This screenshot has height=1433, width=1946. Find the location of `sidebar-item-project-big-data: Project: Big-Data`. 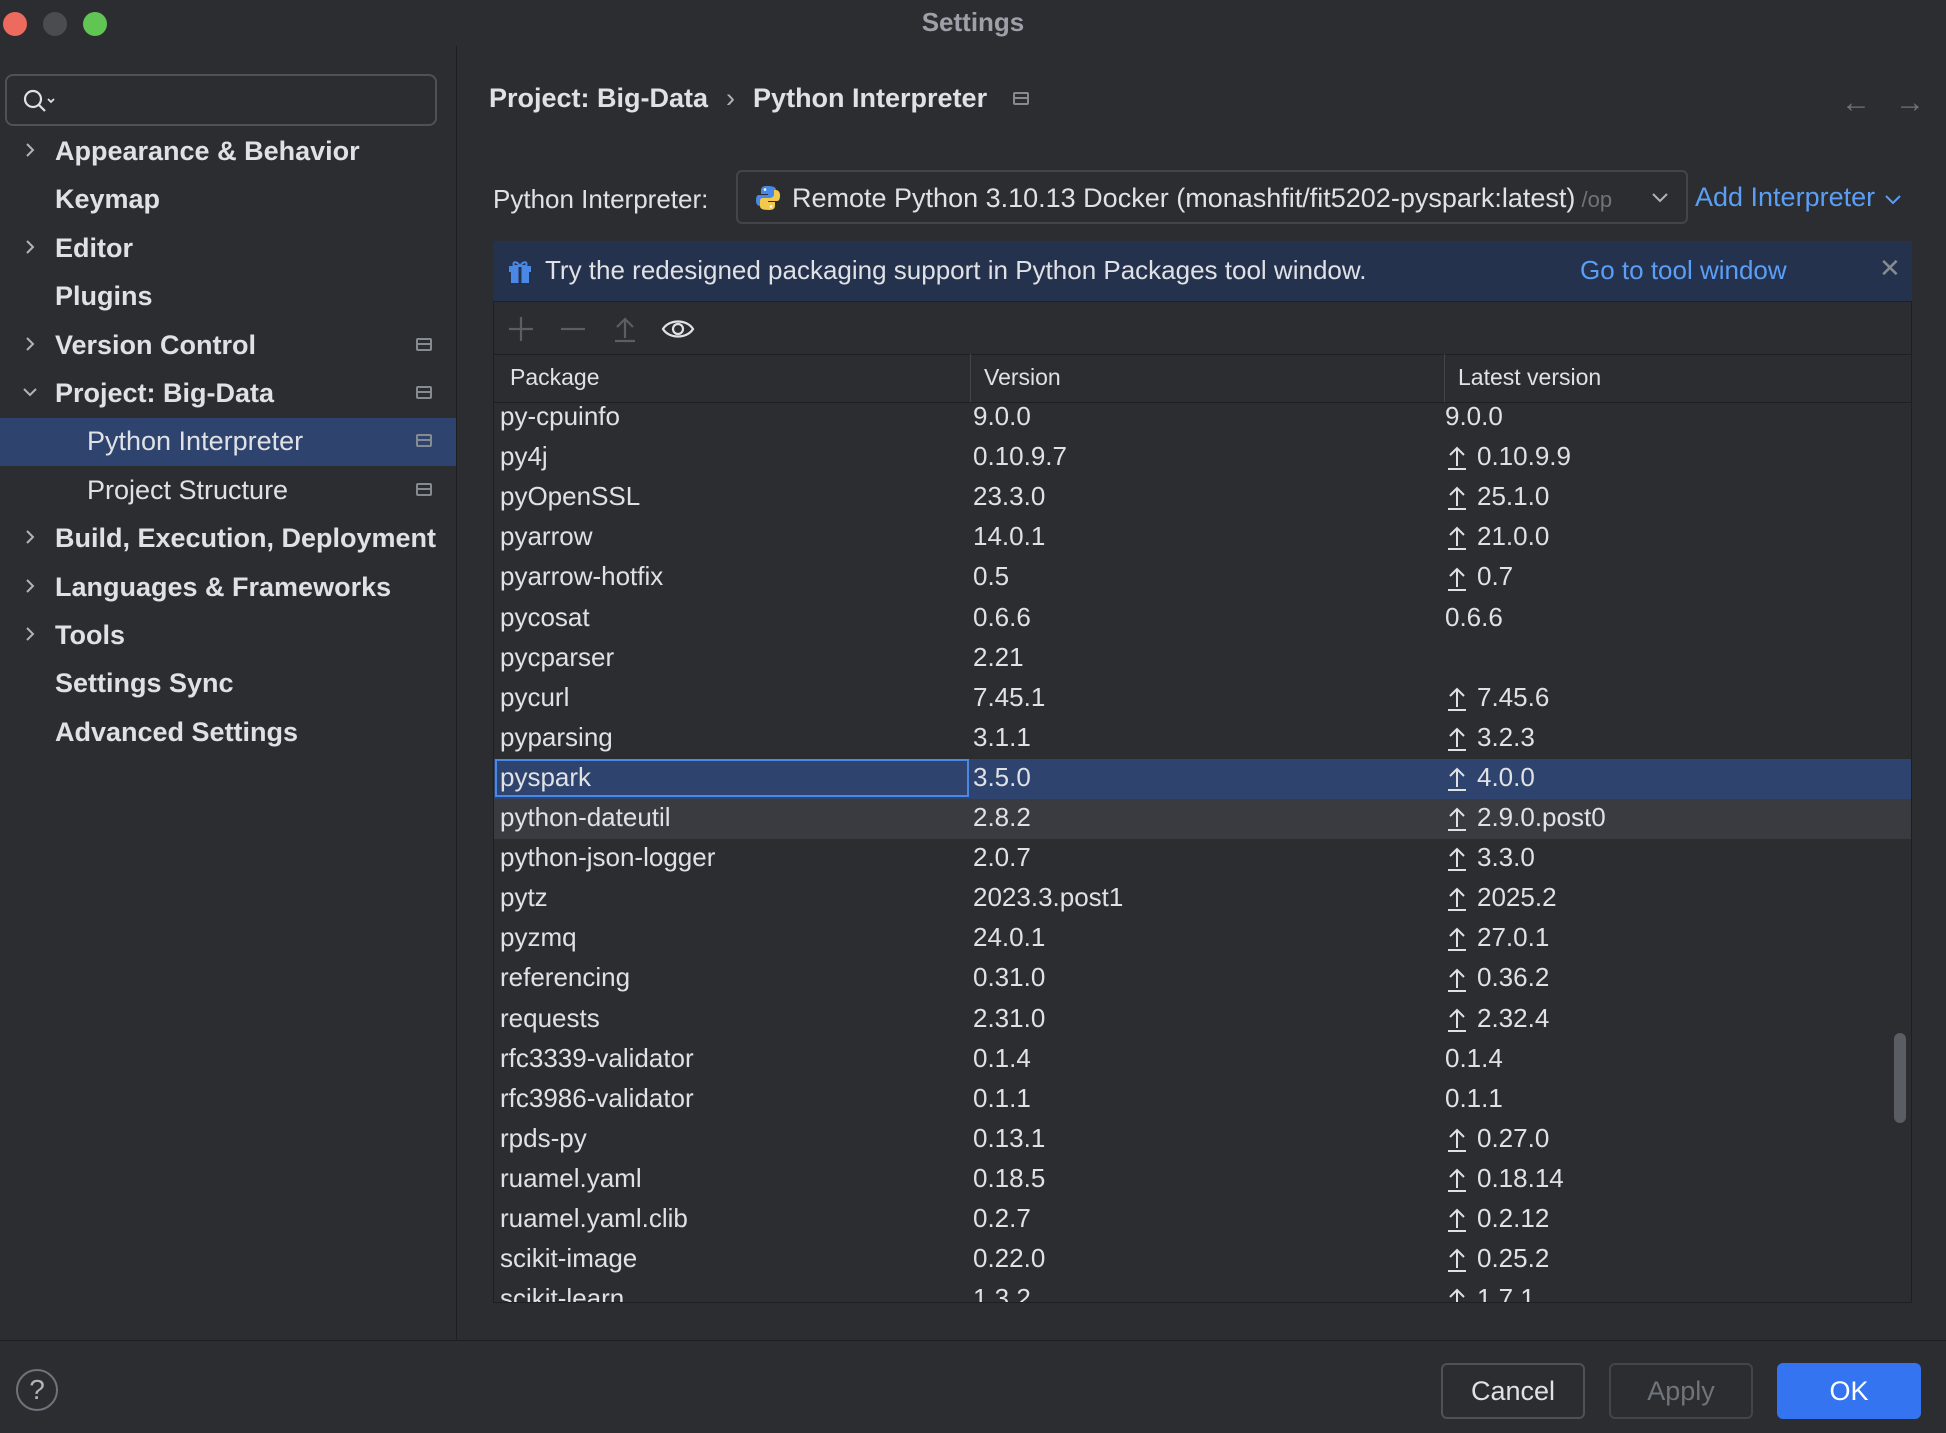

sidebar-item-project-big-data: Project: Big-Data is located at coordinates (228, 394).